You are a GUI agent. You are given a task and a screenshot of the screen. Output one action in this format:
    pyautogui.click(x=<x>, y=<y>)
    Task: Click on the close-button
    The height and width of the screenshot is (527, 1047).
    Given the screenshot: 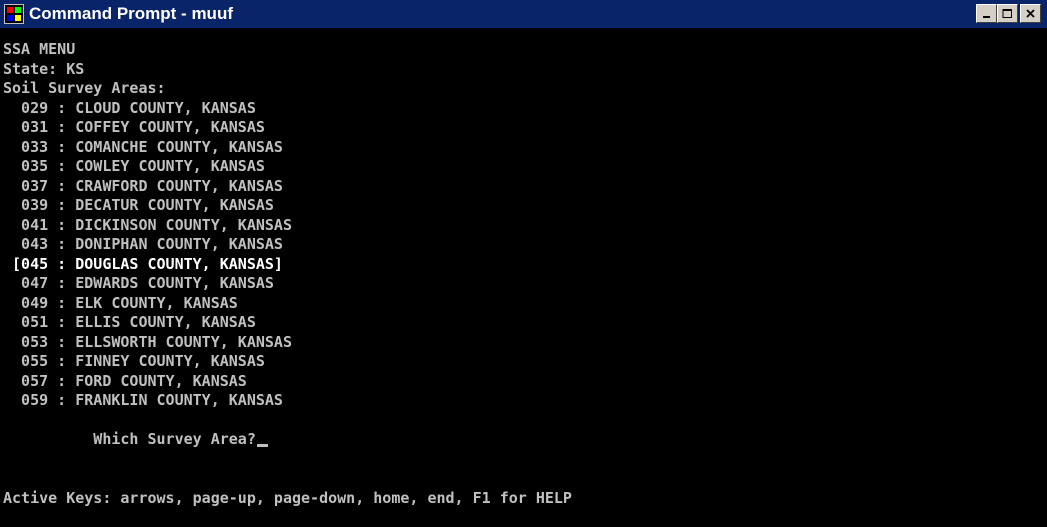 What is the action you would take?
    pyautogui.click(x=1030, y=13)
    